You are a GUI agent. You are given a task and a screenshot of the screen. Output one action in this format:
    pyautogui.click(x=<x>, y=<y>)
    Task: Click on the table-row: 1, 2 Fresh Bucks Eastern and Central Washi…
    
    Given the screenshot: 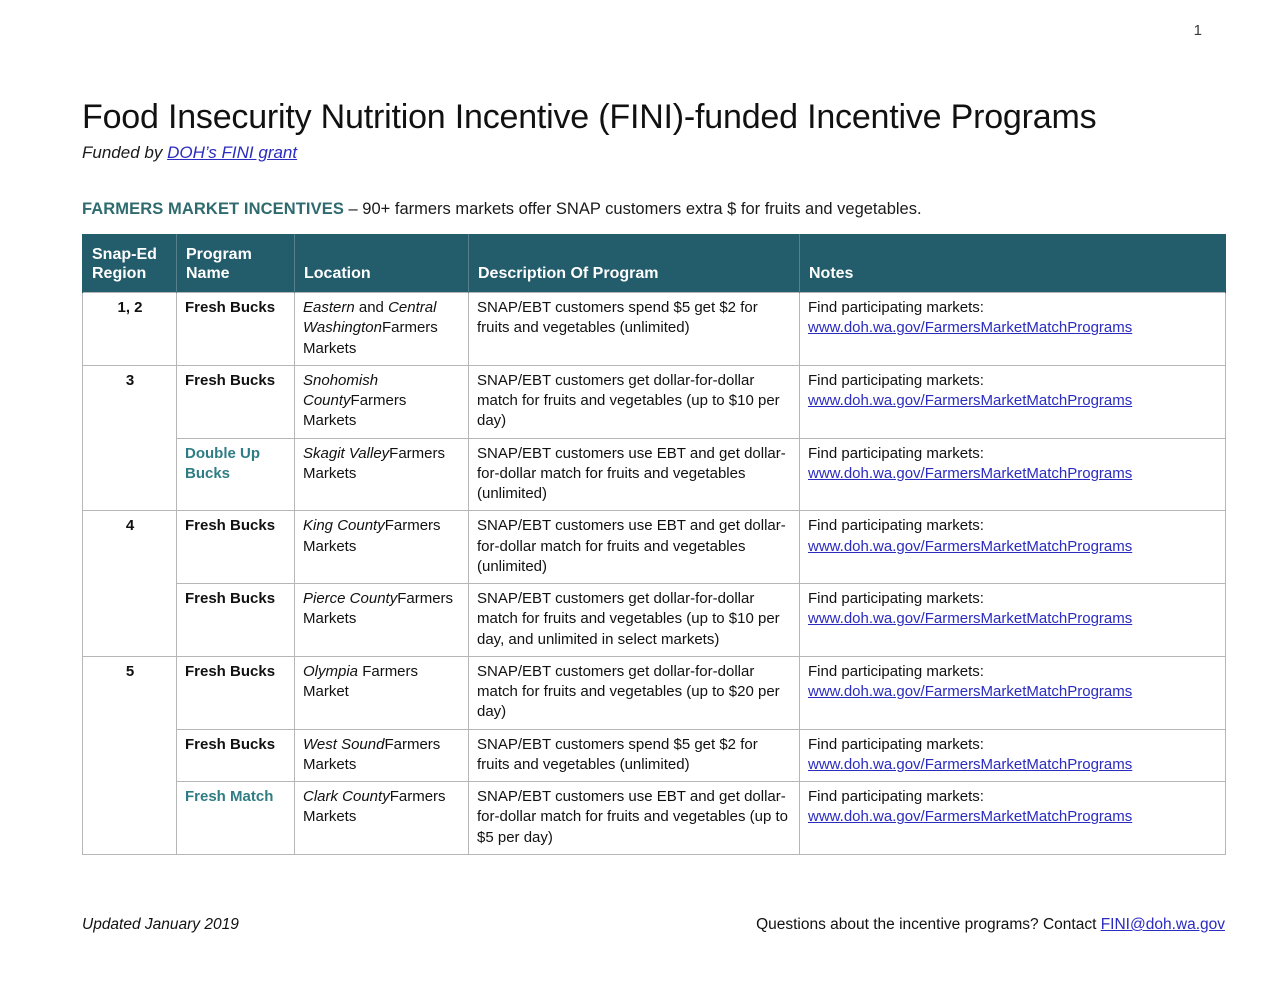 What is the action you would take?
    pyautogui.click(x=654, y=329)
    